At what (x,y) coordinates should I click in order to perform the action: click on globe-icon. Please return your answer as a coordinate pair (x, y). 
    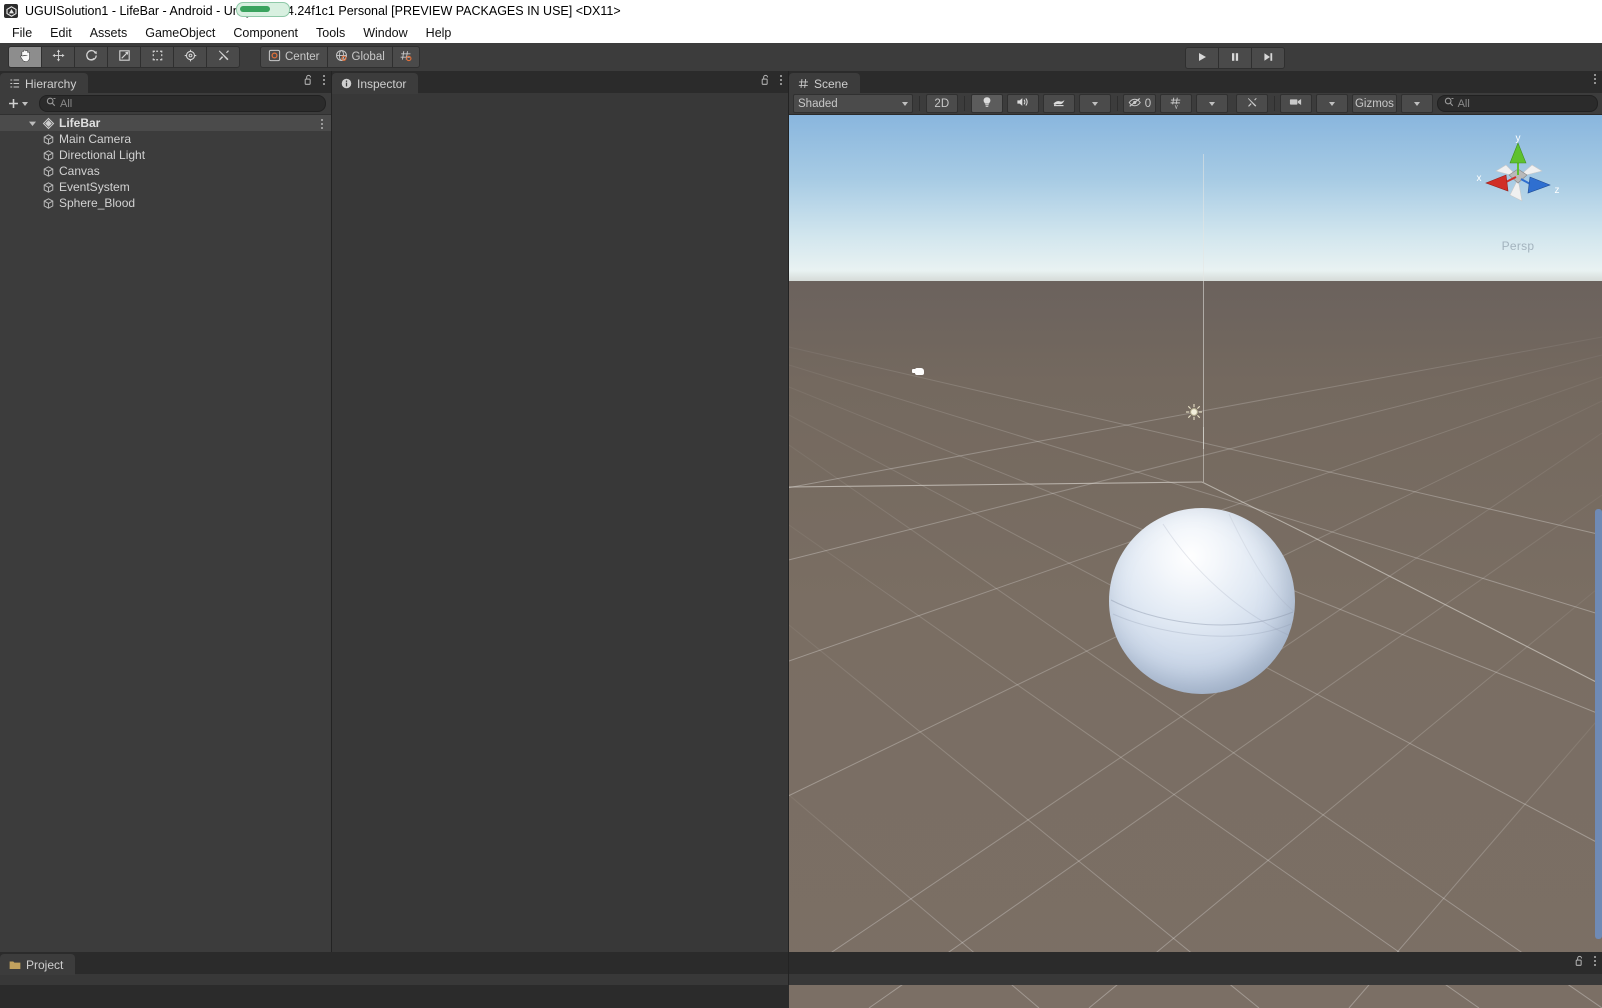
    Looking at the image, I should click on (341, 57).